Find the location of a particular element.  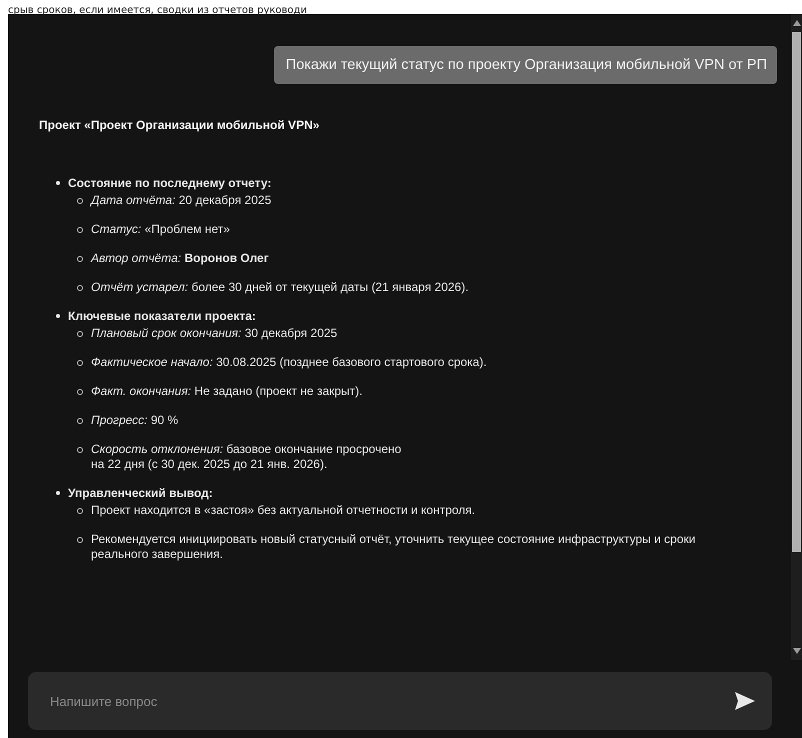

list-item-text: Статус: «Проблем нет» is located at coordinates (160, 229).